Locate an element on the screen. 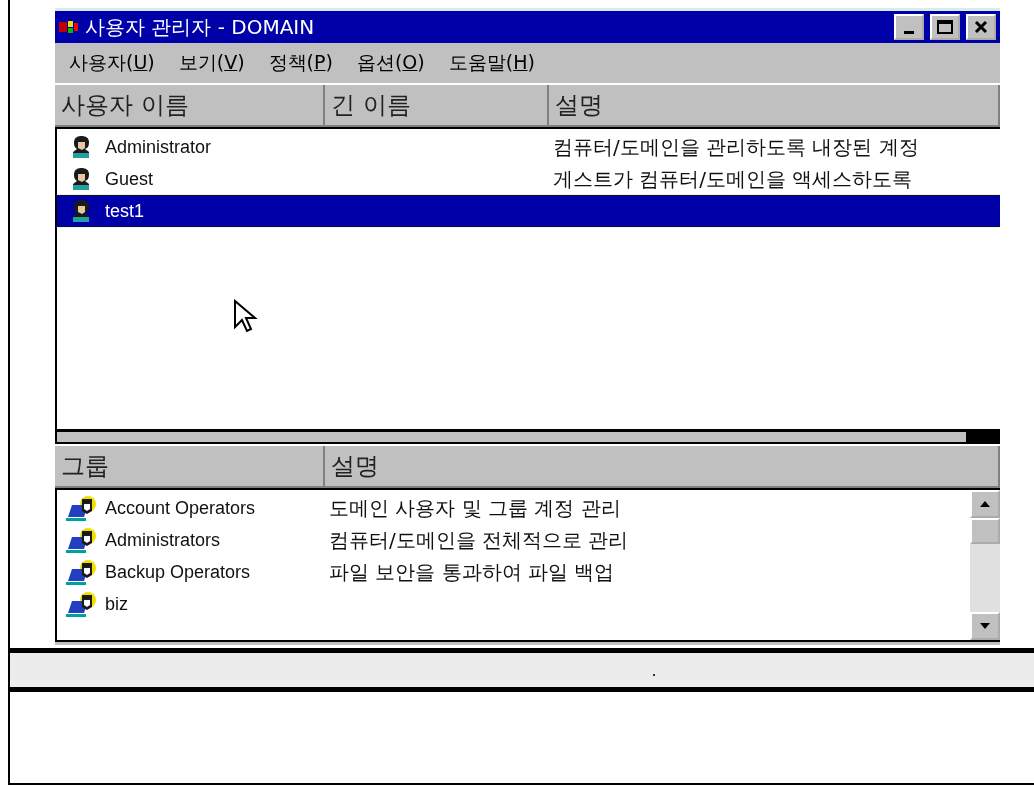 The image size is (1034, 787). maximize-button is located at coordinates (945, 27).